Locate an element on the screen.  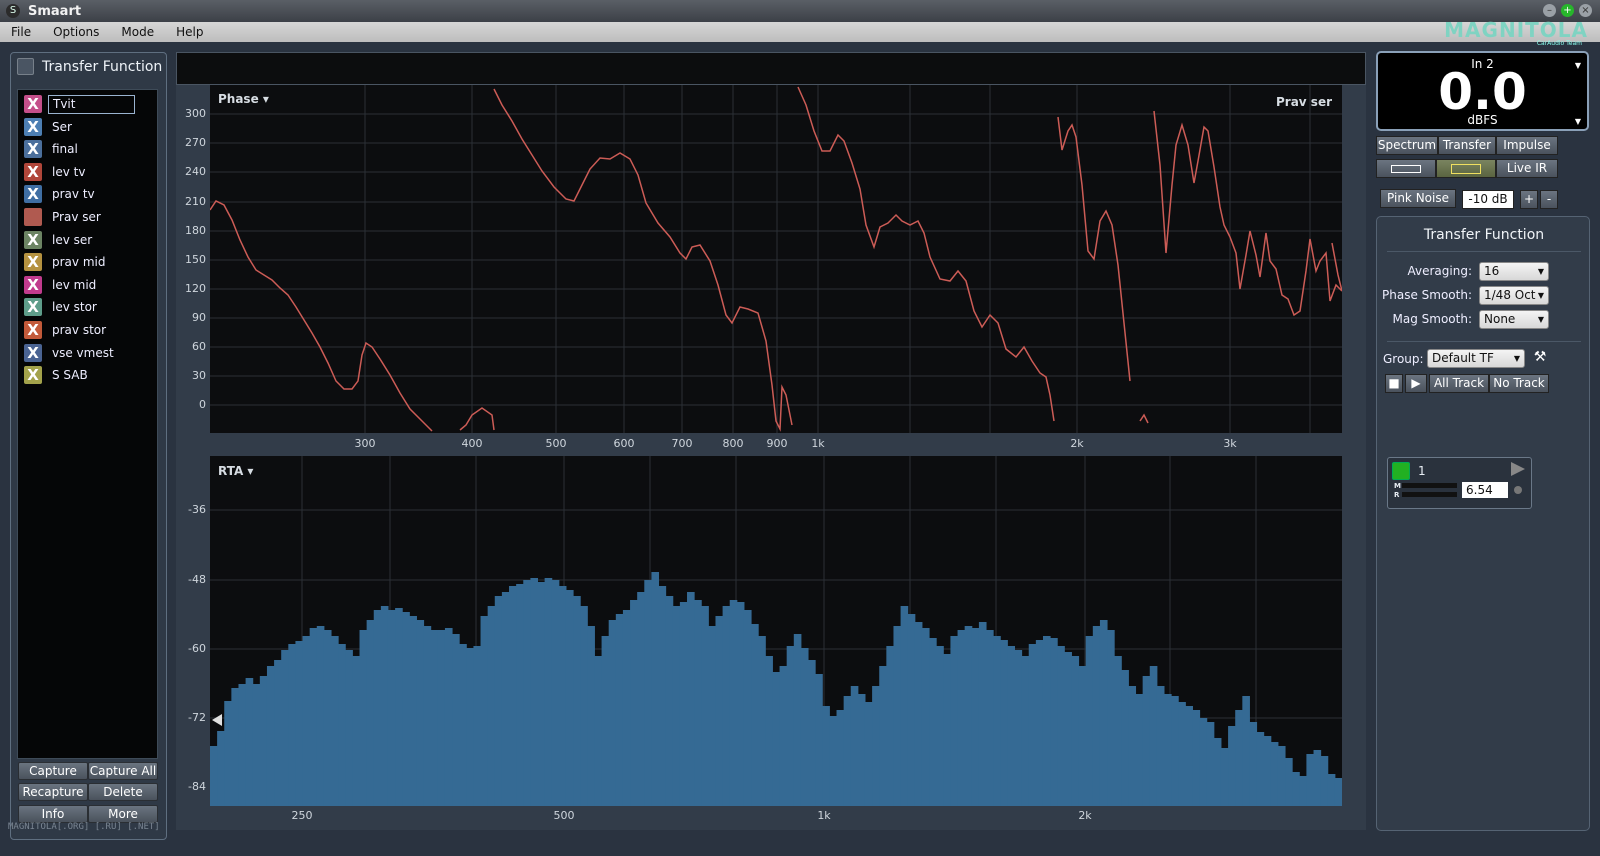
single-pane-button is located at coordinates (1406, 168).